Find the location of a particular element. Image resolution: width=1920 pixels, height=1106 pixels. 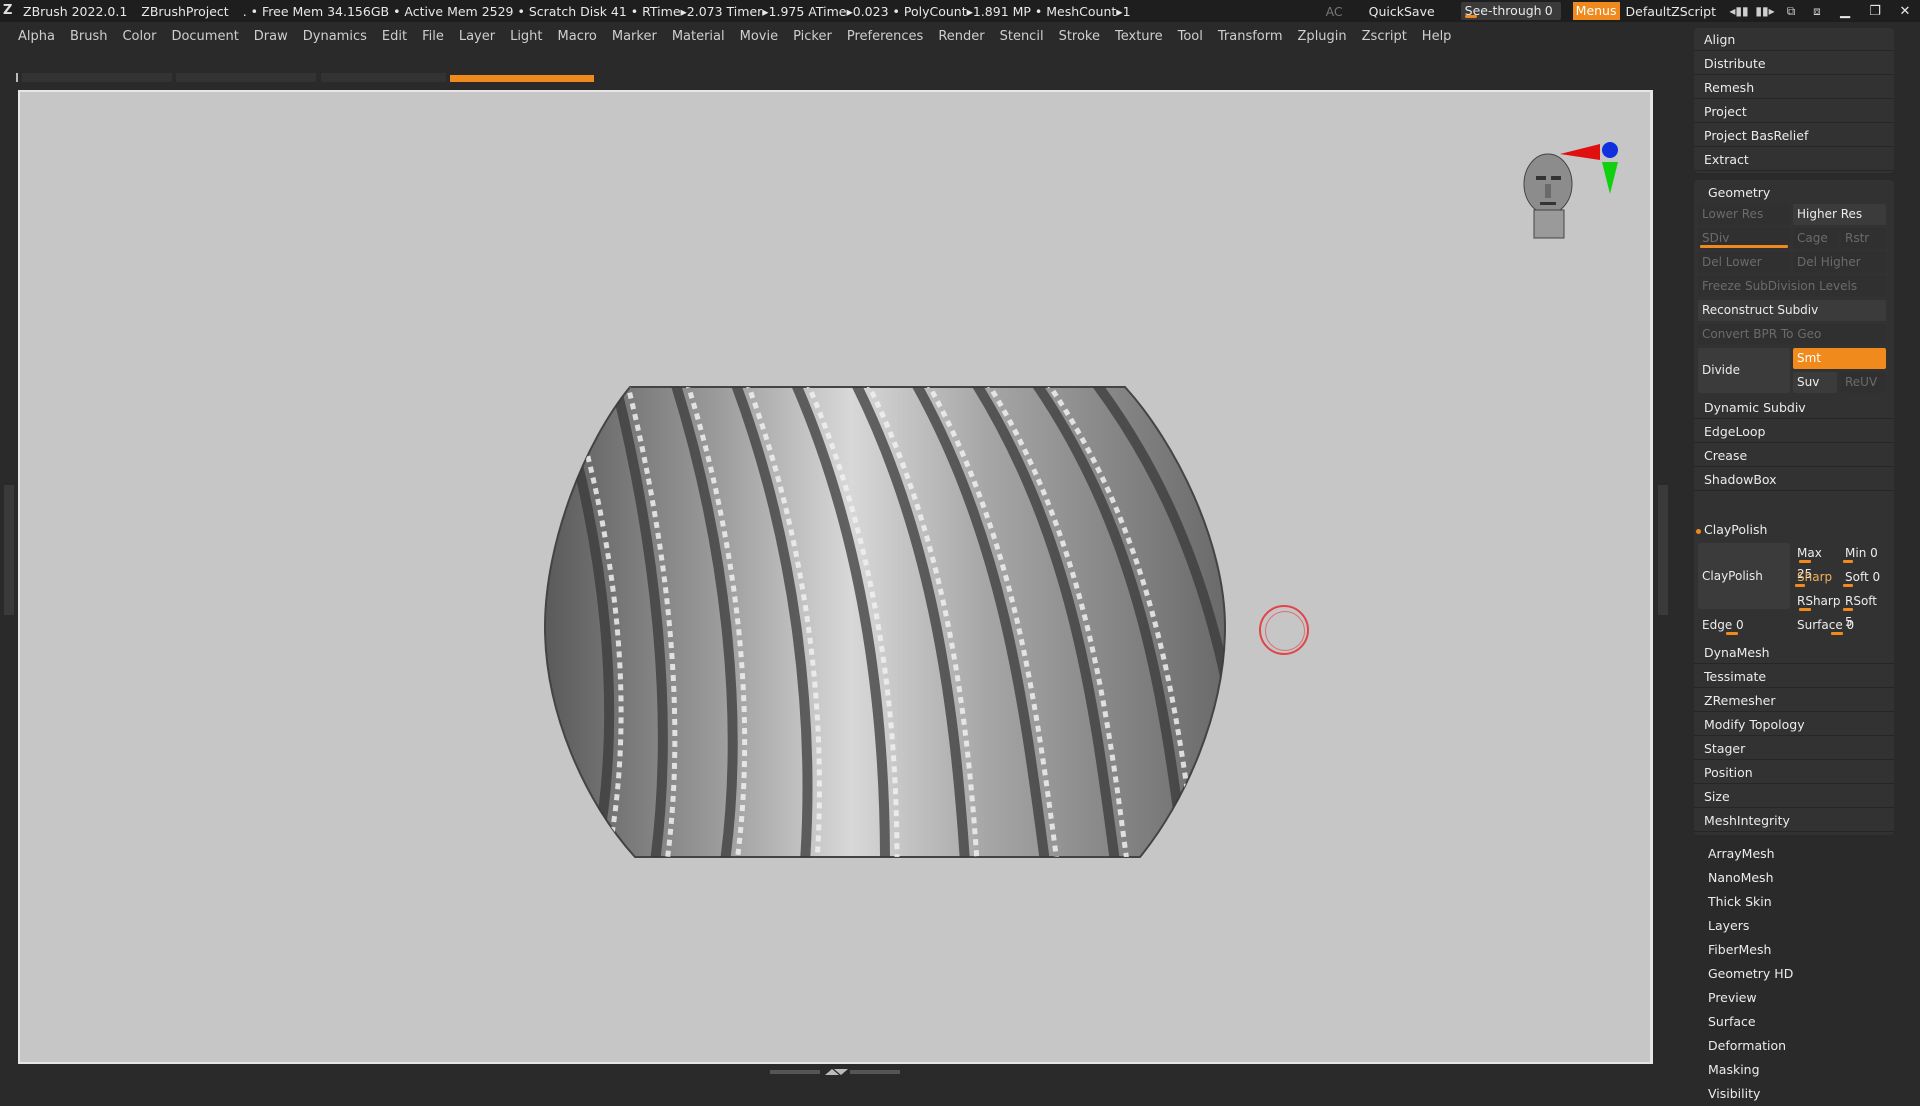

convert-bpr-button: Convert BPR To Geo is located at coordinates (1792, 334).